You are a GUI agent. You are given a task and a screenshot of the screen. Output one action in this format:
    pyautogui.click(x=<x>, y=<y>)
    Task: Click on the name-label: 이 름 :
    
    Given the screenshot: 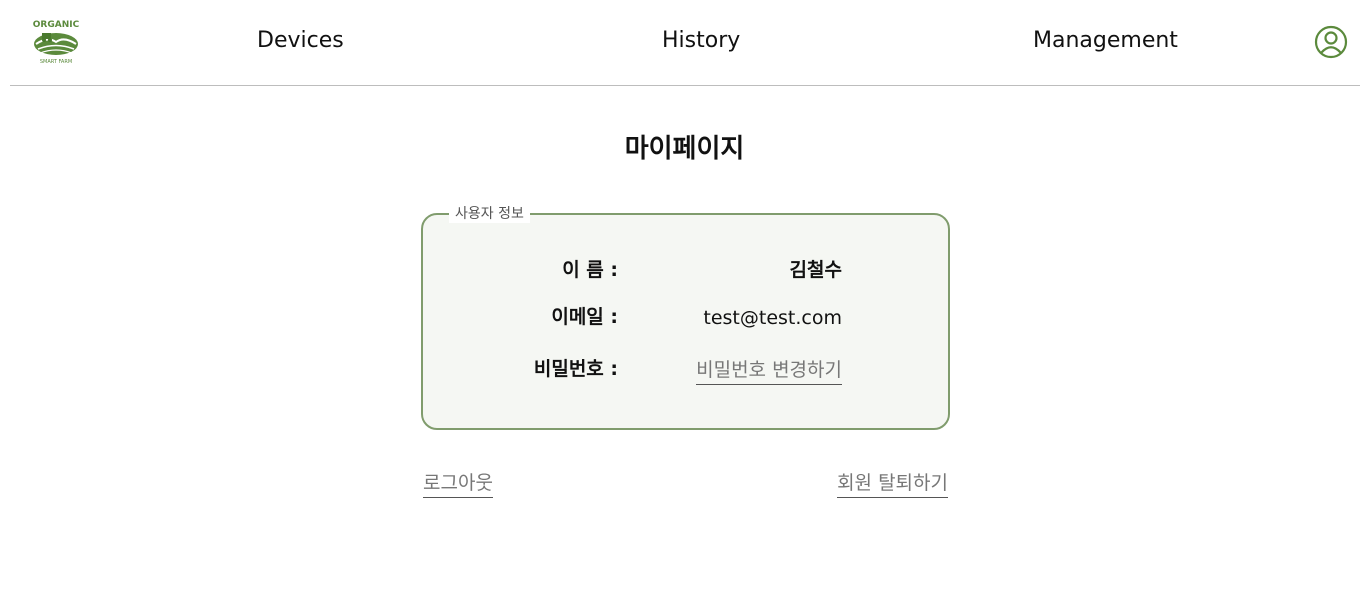 What is the action you would take?
    pyautogui.click(x=590, y=270)
    